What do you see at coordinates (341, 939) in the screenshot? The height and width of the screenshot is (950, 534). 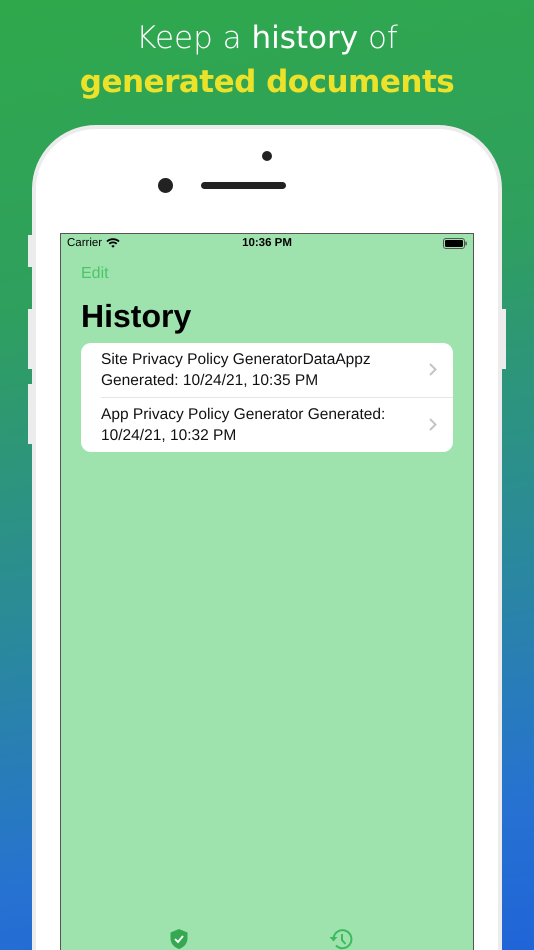 I see `history-icon` at bounding box center [341, 939].